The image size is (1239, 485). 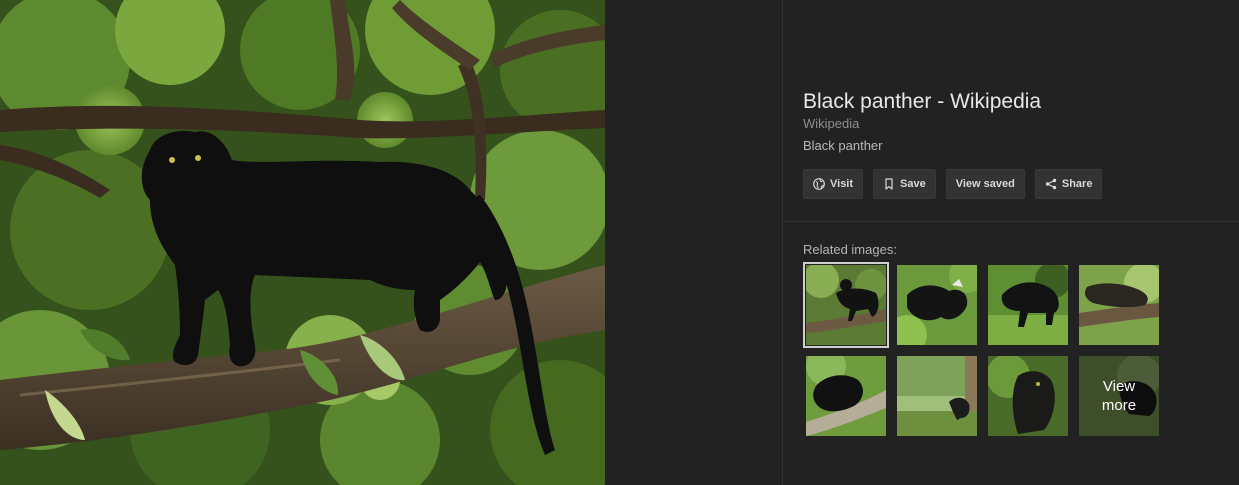 I want to click on save-button: Save, so click(x=904, y=184).